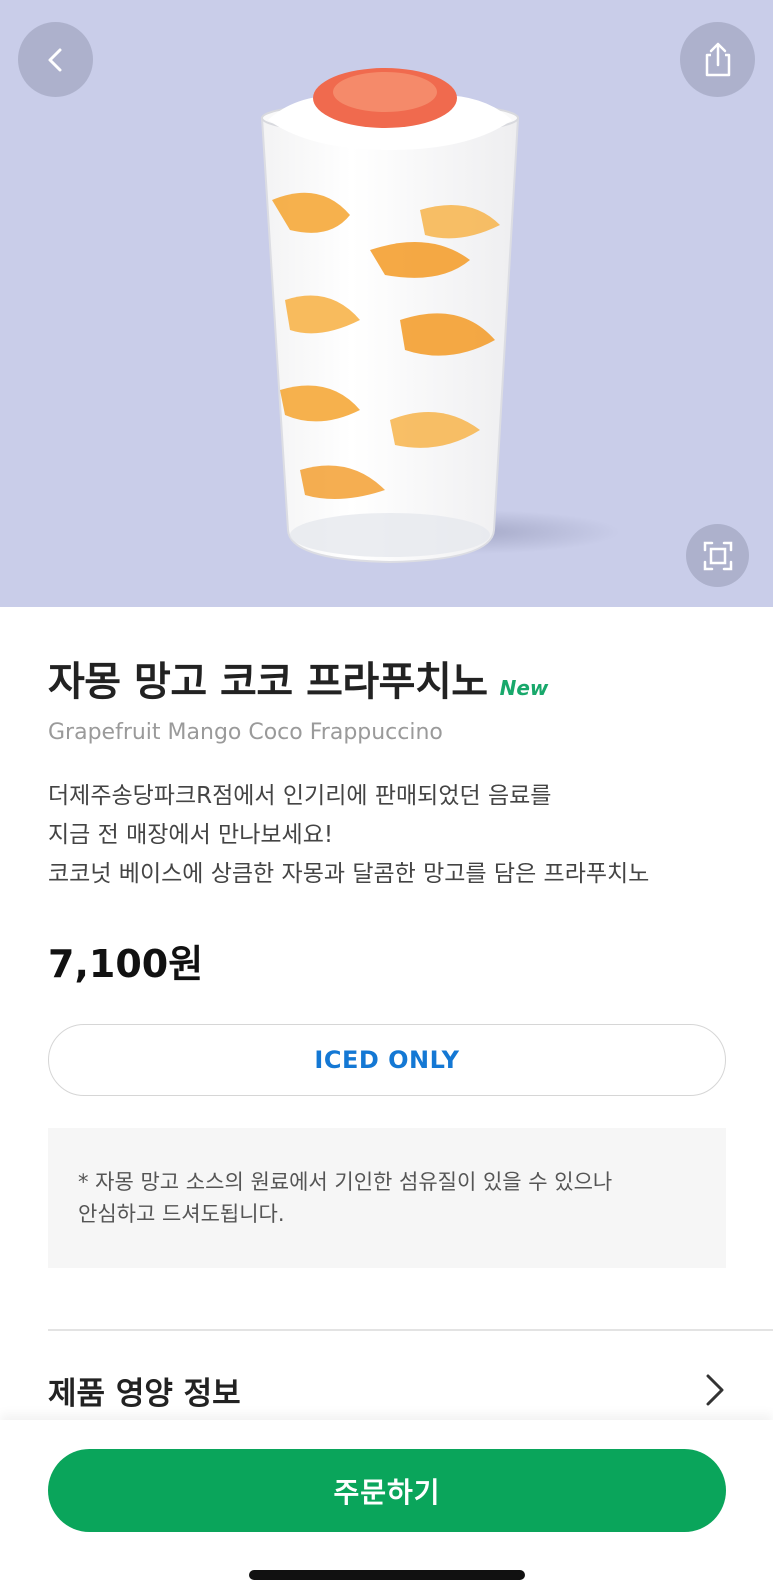 Image resolution: width=773 pixels, height=1592 pixels. Describe the element at coordinates (345, 1182) in the screenshot. I see `notice-line: * 자몽 망고 소스의 원료에서 기인한 섬유질이 있을 수 있으나` at that location.